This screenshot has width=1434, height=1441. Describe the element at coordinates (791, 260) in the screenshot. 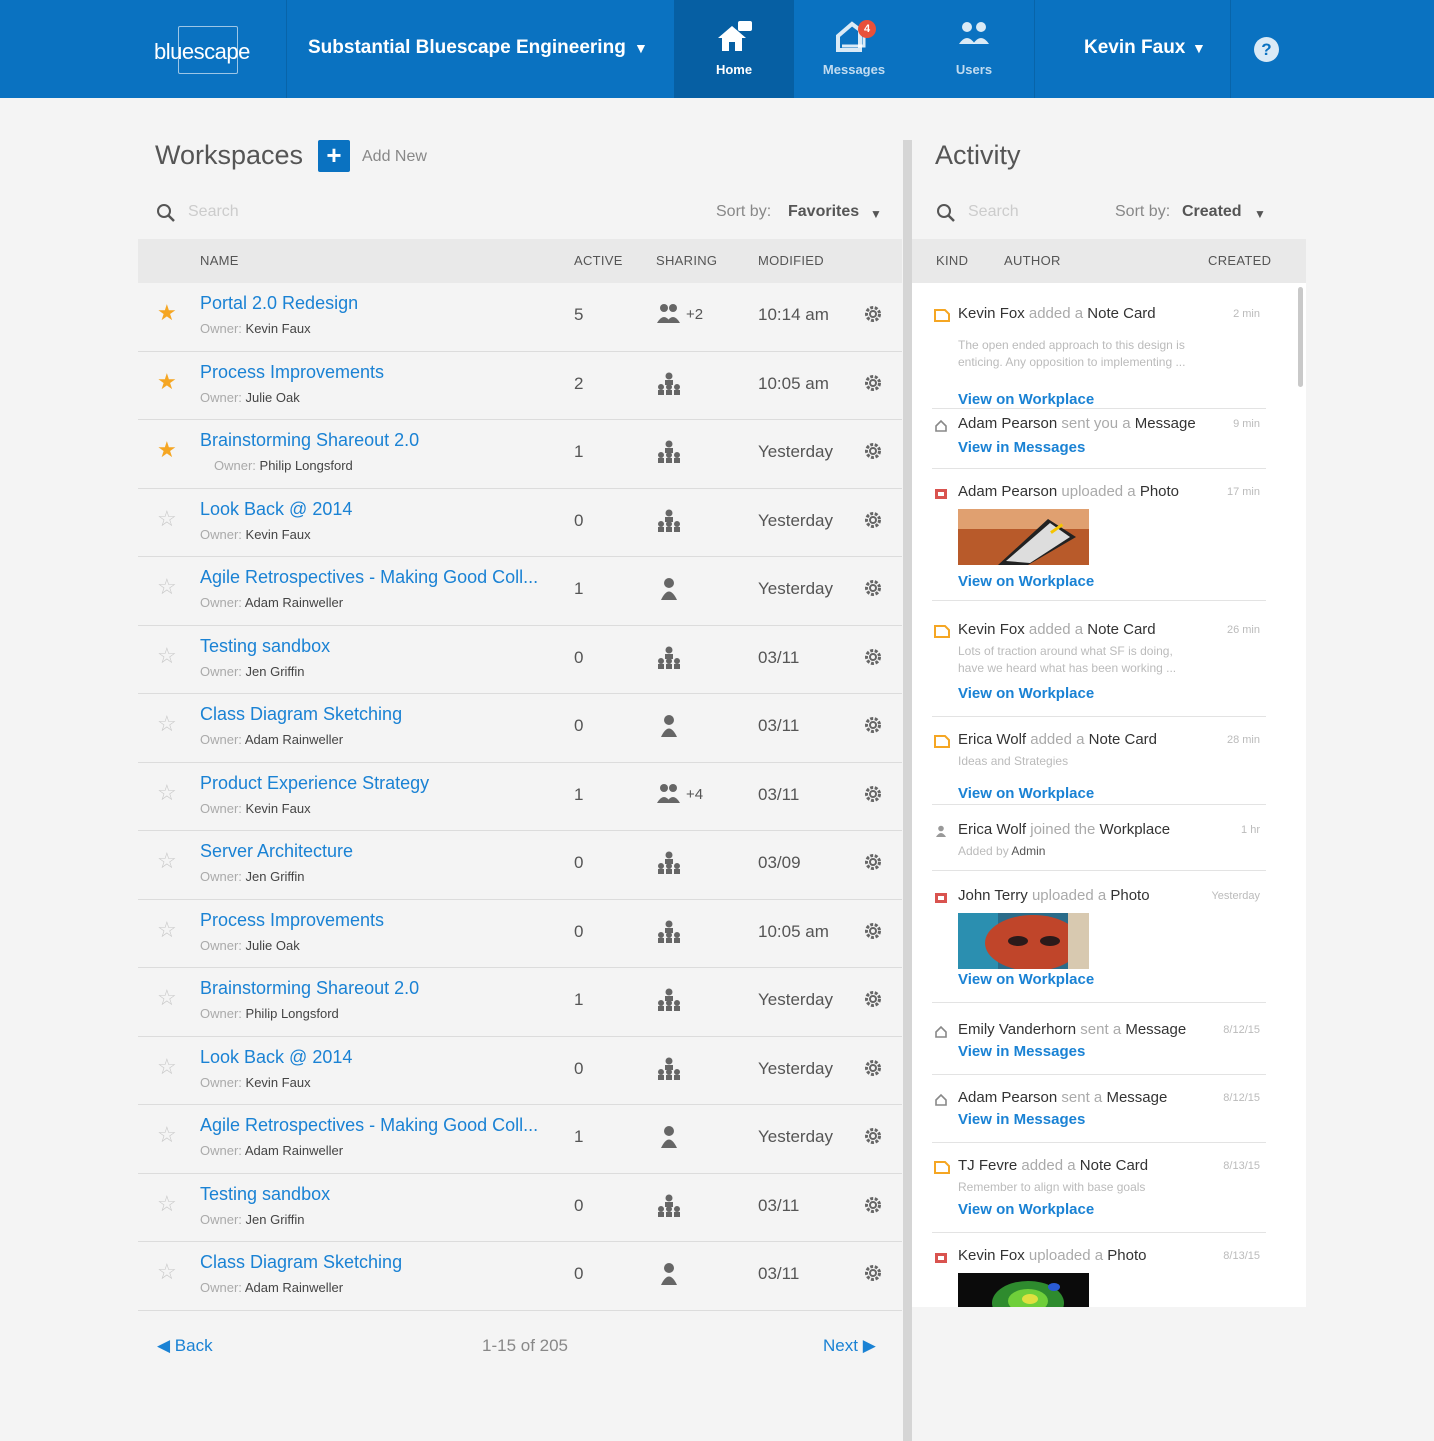

I see `column-modified: MODIFIED` at that location.